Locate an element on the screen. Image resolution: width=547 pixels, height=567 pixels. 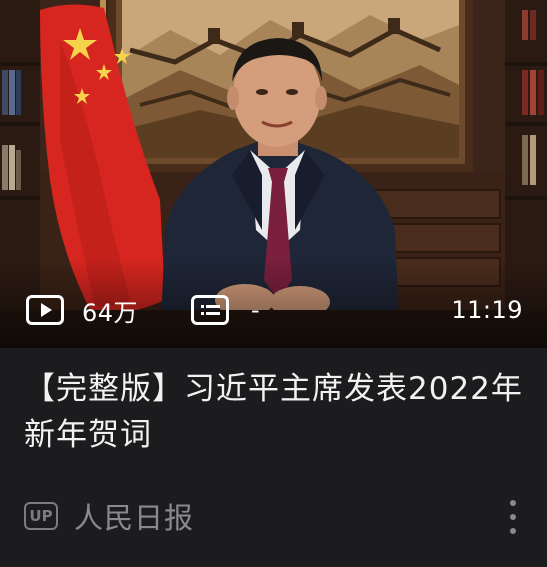
play-count-value: 64万 is located at coordinates (110, 312).